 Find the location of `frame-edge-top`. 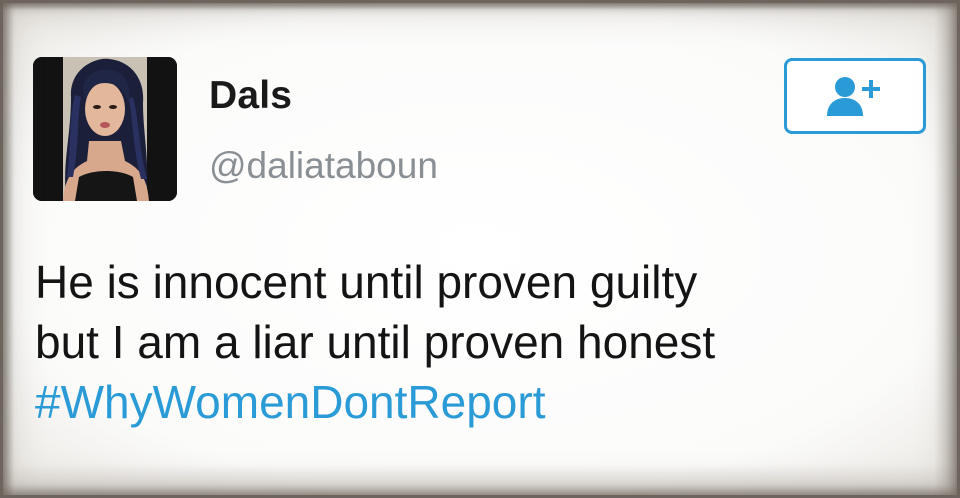

frame-edge-top is located at coordinates (480, 5).